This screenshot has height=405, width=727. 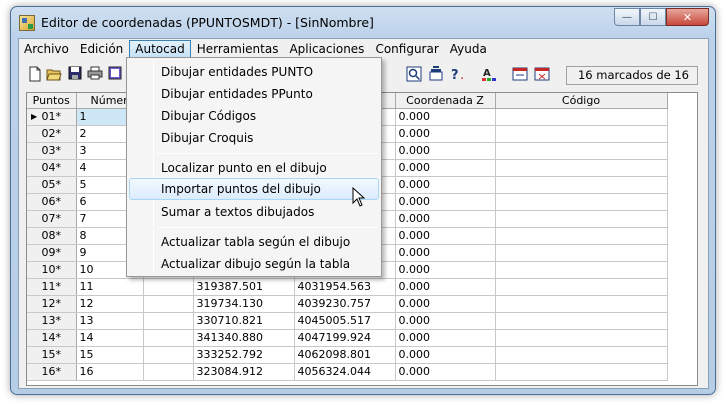 What do you see at coordinates (52, 321) in the screenshot?
I see `row-header: 13*` at bounding box center [52, 321].